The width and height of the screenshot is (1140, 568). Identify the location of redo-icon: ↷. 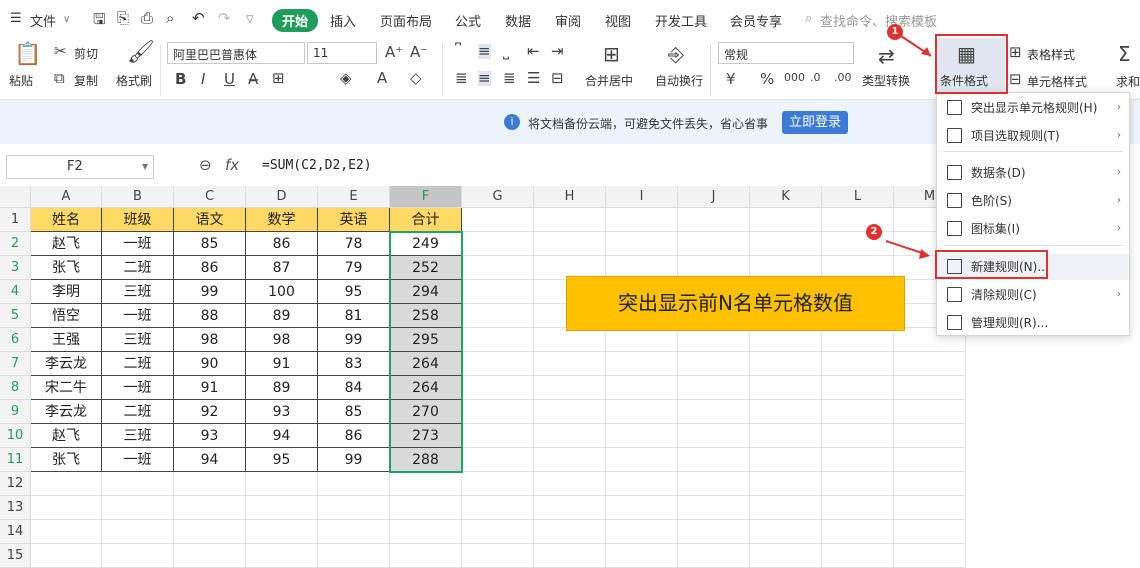
(224, 18).